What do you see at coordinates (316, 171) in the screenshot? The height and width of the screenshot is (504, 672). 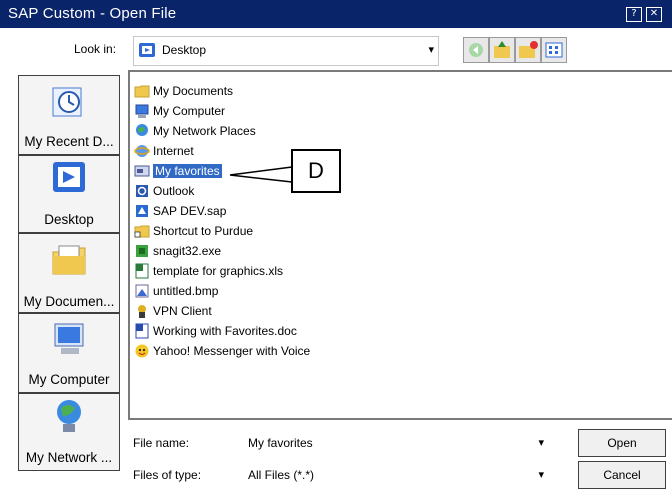 I see `callout-label: D` at bounding box center [316, 171].